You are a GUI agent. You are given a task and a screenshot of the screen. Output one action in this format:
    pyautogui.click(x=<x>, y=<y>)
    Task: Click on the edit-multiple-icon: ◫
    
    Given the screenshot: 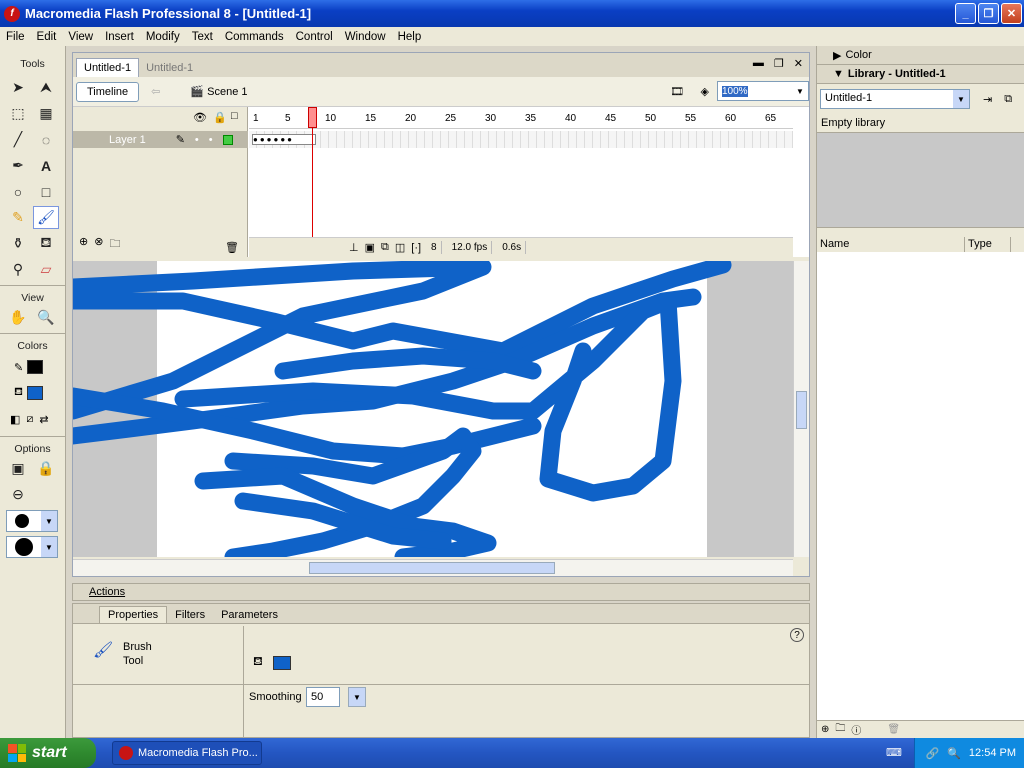 What is the action you would take?
    pyautogui.click(x=400, y=247)
    